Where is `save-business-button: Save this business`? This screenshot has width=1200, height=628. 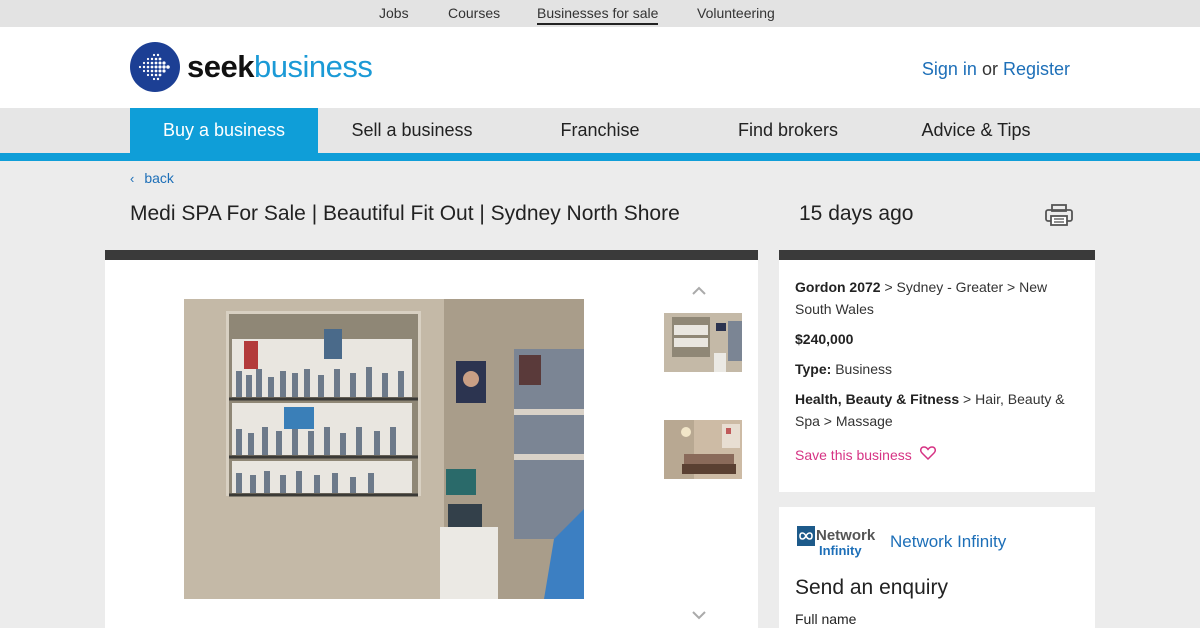 save-business-button: Save this business is located at coordinates (937, 455).